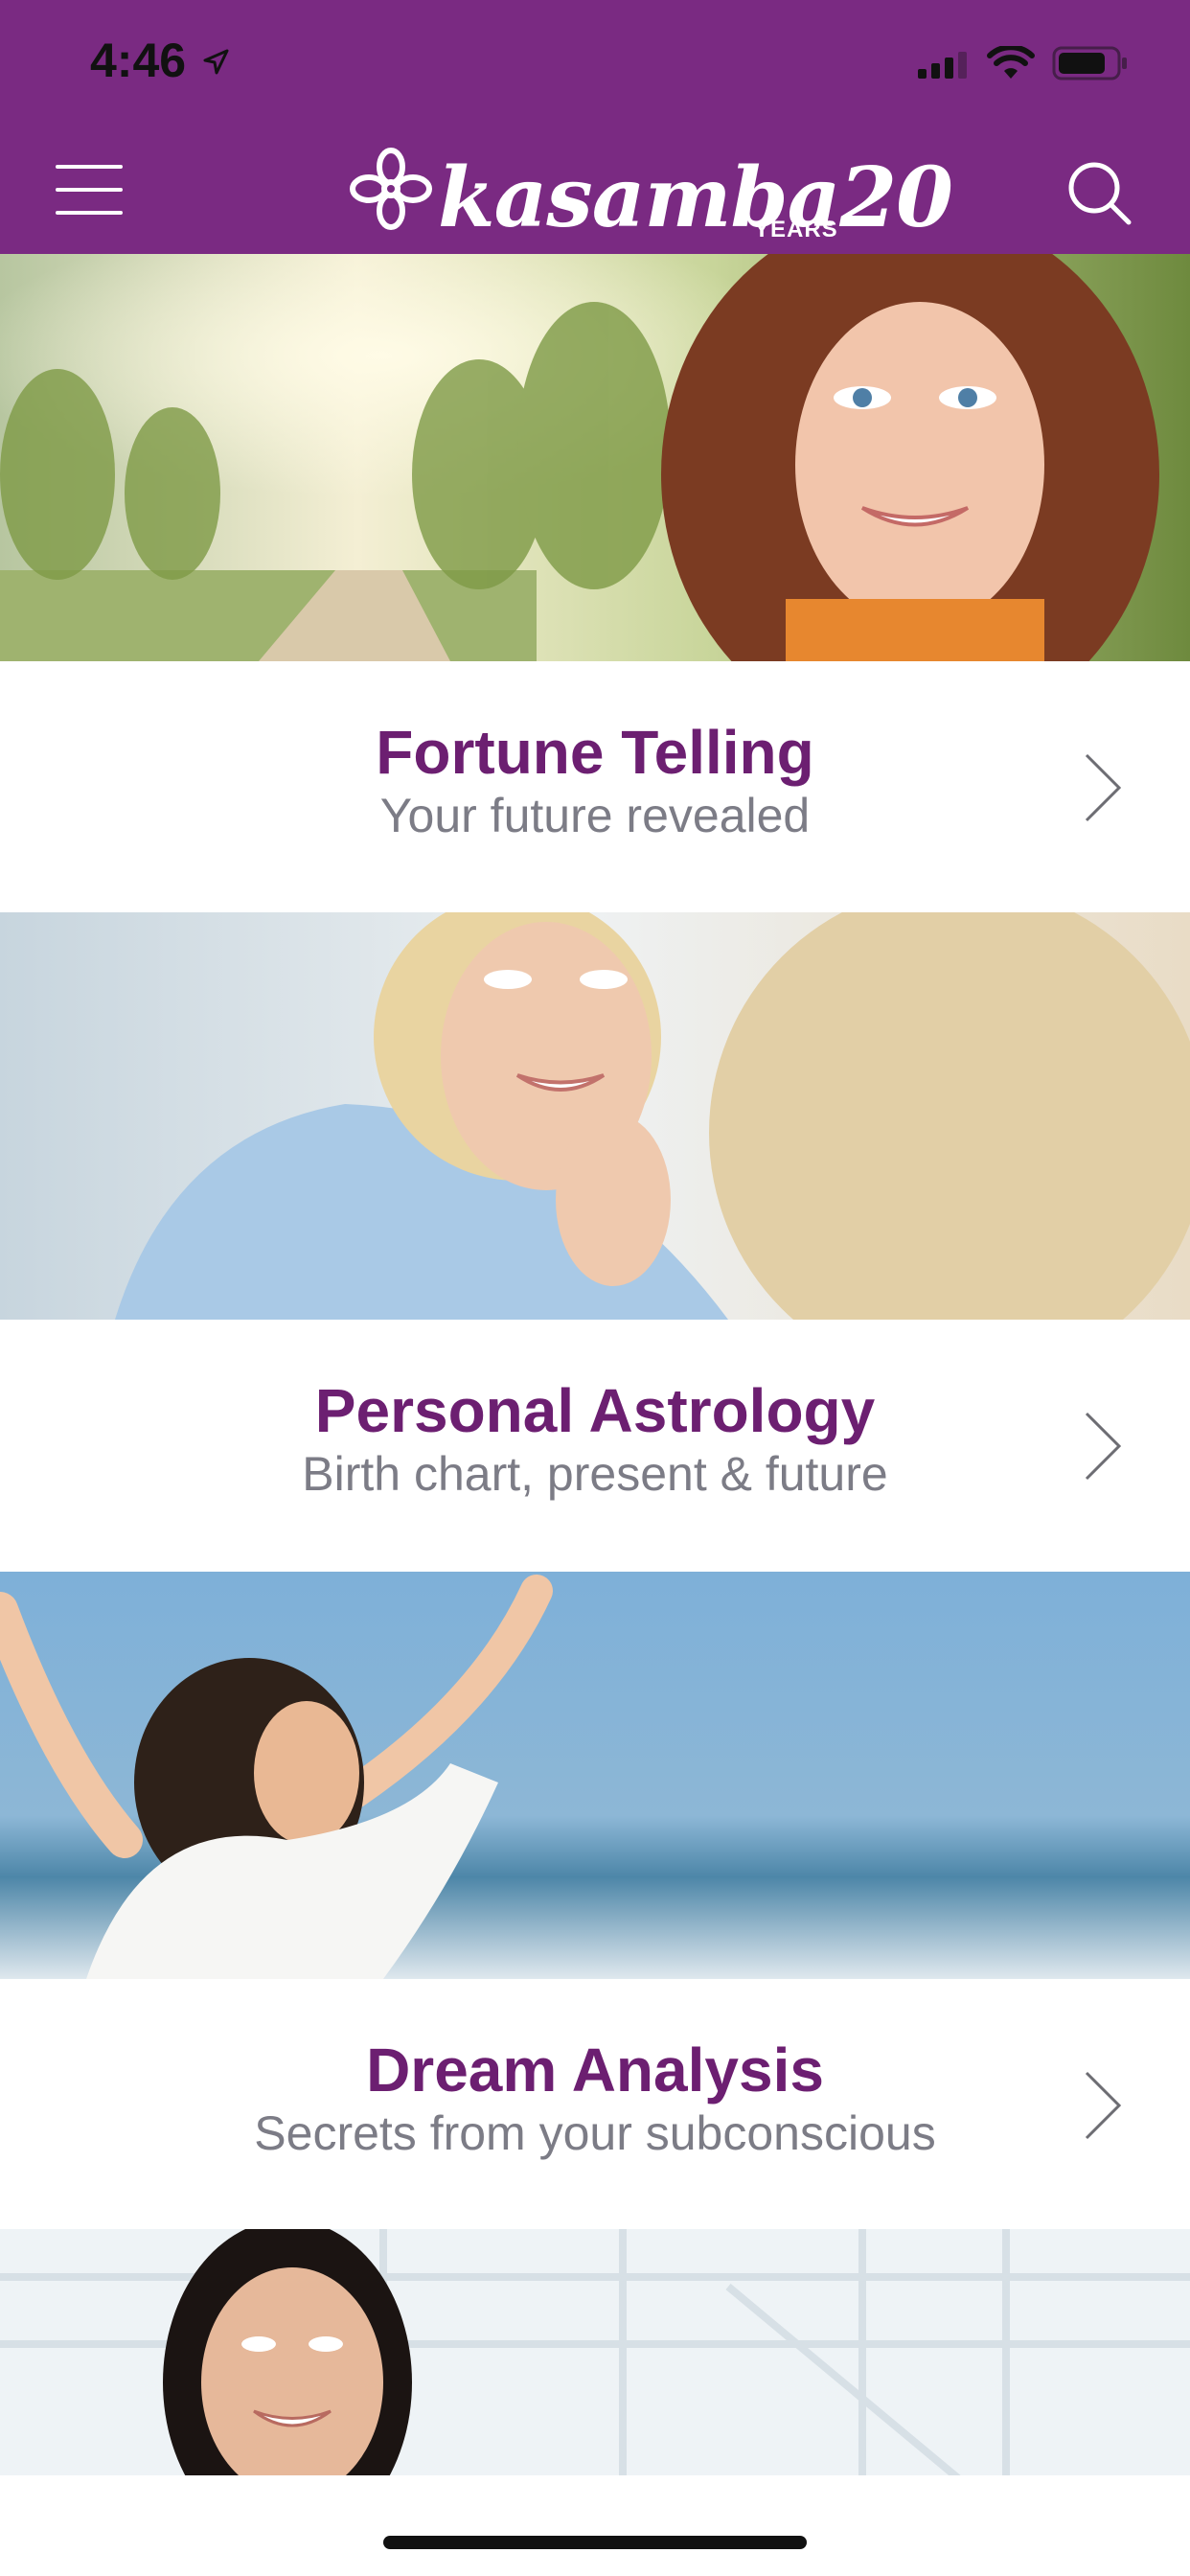 The image size is (1190, 2576). What do you see at coordinates (696, 198) in the screenshot?
I see `brand-wordmark: kasamba20` at bounding box center [696, 198].